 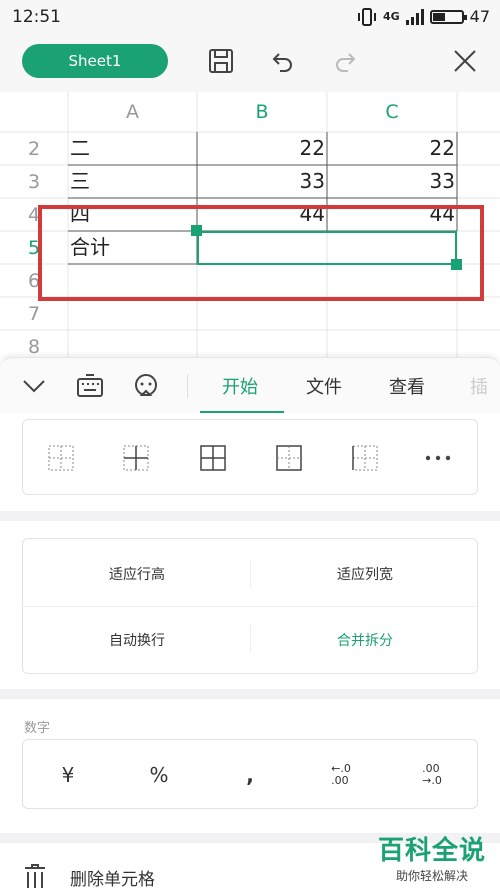 I want to click on assistant-face-icon, so click(x=146, y=386).